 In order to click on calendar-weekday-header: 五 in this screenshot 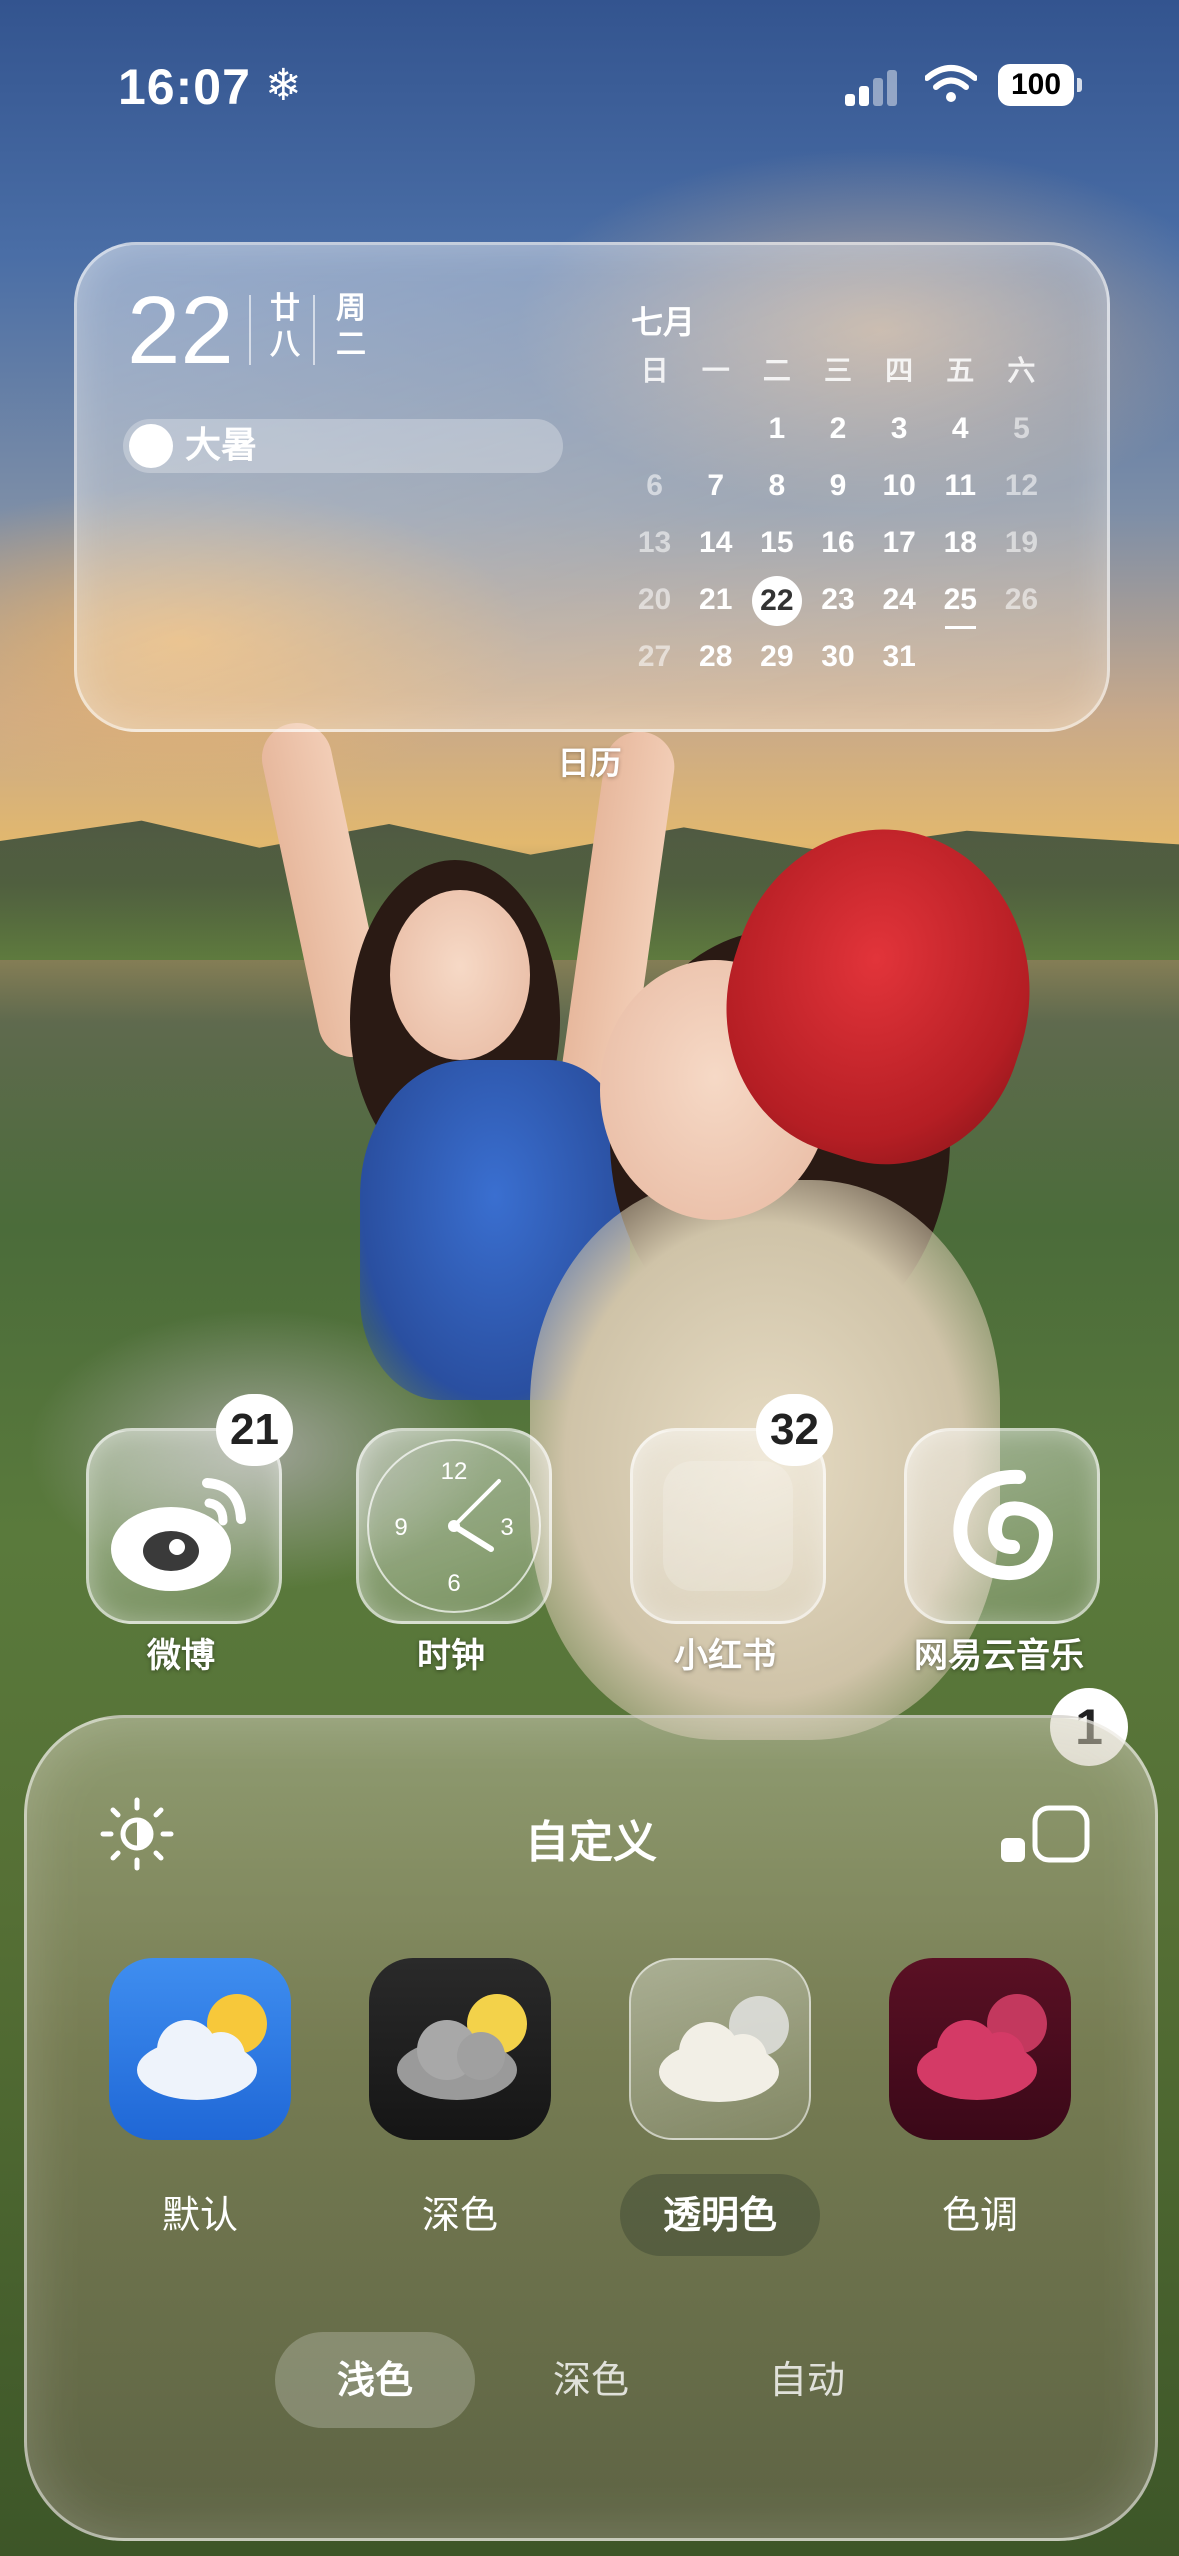, I will do `click(960, 370)`.